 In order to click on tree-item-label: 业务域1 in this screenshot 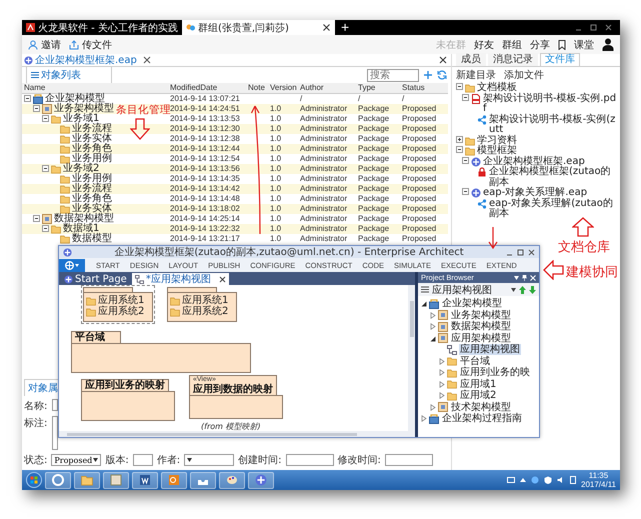, I will do `click(81, 119)`.